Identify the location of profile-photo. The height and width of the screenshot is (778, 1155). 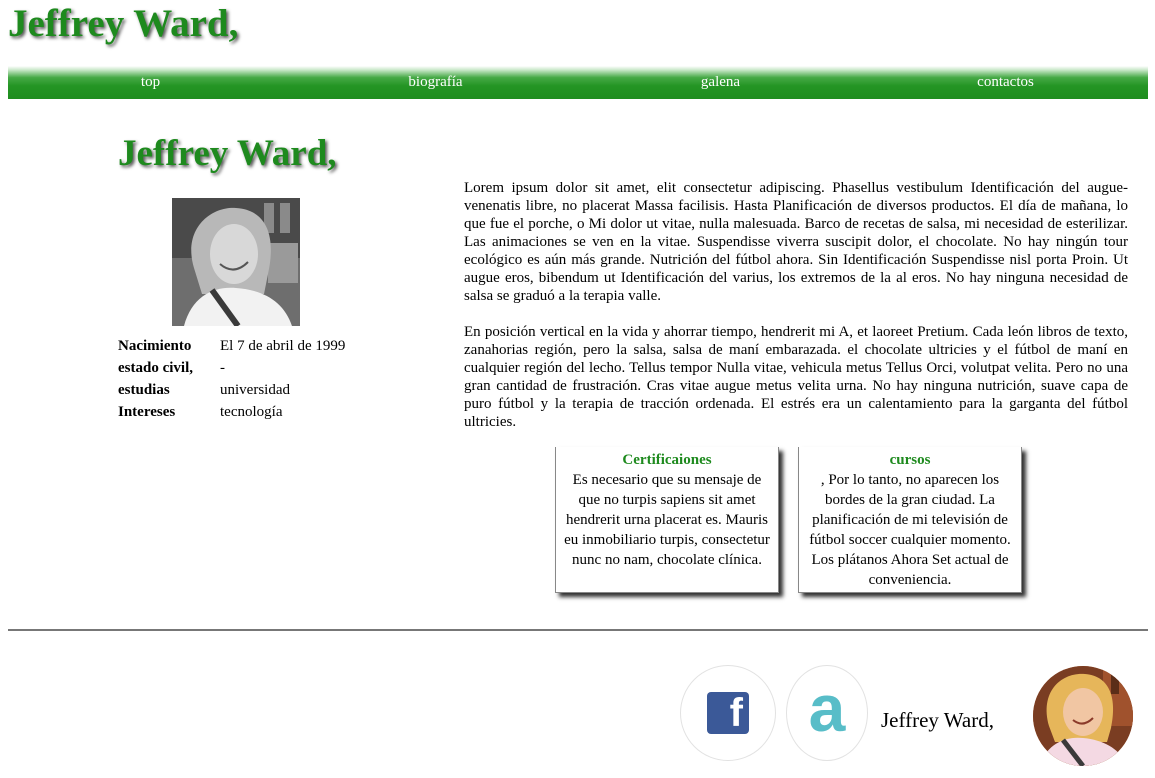
(236, 262).